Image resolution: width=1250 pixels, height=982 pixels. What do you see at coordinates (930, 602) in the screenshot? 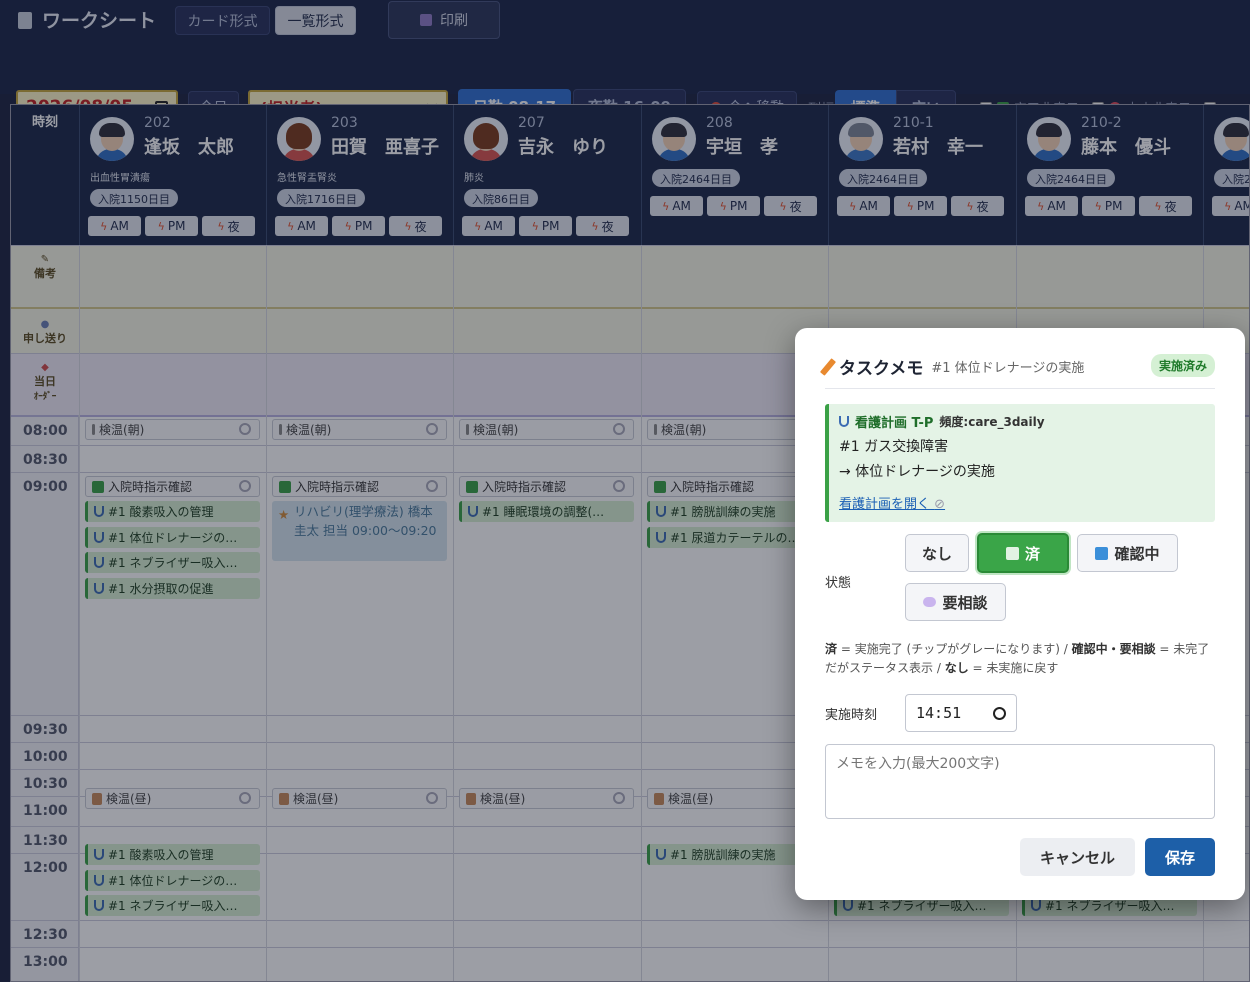
I see `speech-bubble-icon` at bounding box center [930, 602].